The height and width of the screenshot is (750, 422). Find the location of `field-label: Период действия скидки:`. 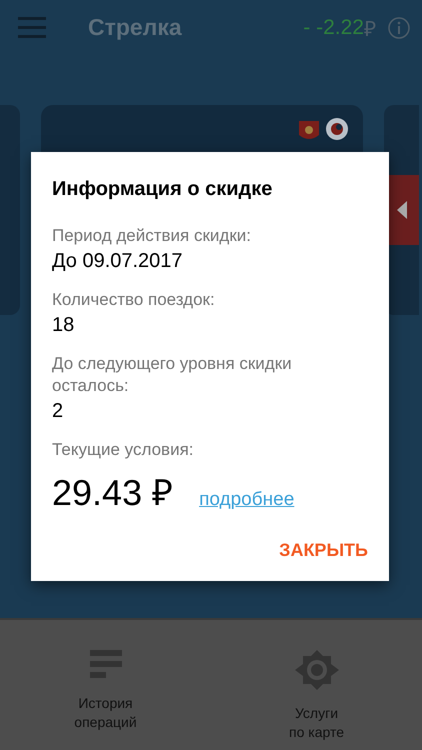

field-label: Период действия скидки: is located at coordinates (152, 236).